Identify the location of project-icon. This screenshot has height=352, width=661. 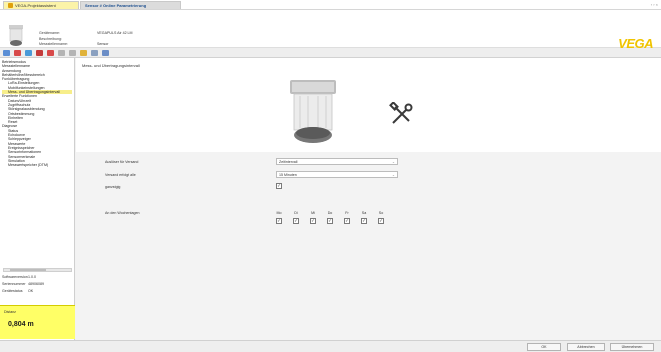
(10, 5).